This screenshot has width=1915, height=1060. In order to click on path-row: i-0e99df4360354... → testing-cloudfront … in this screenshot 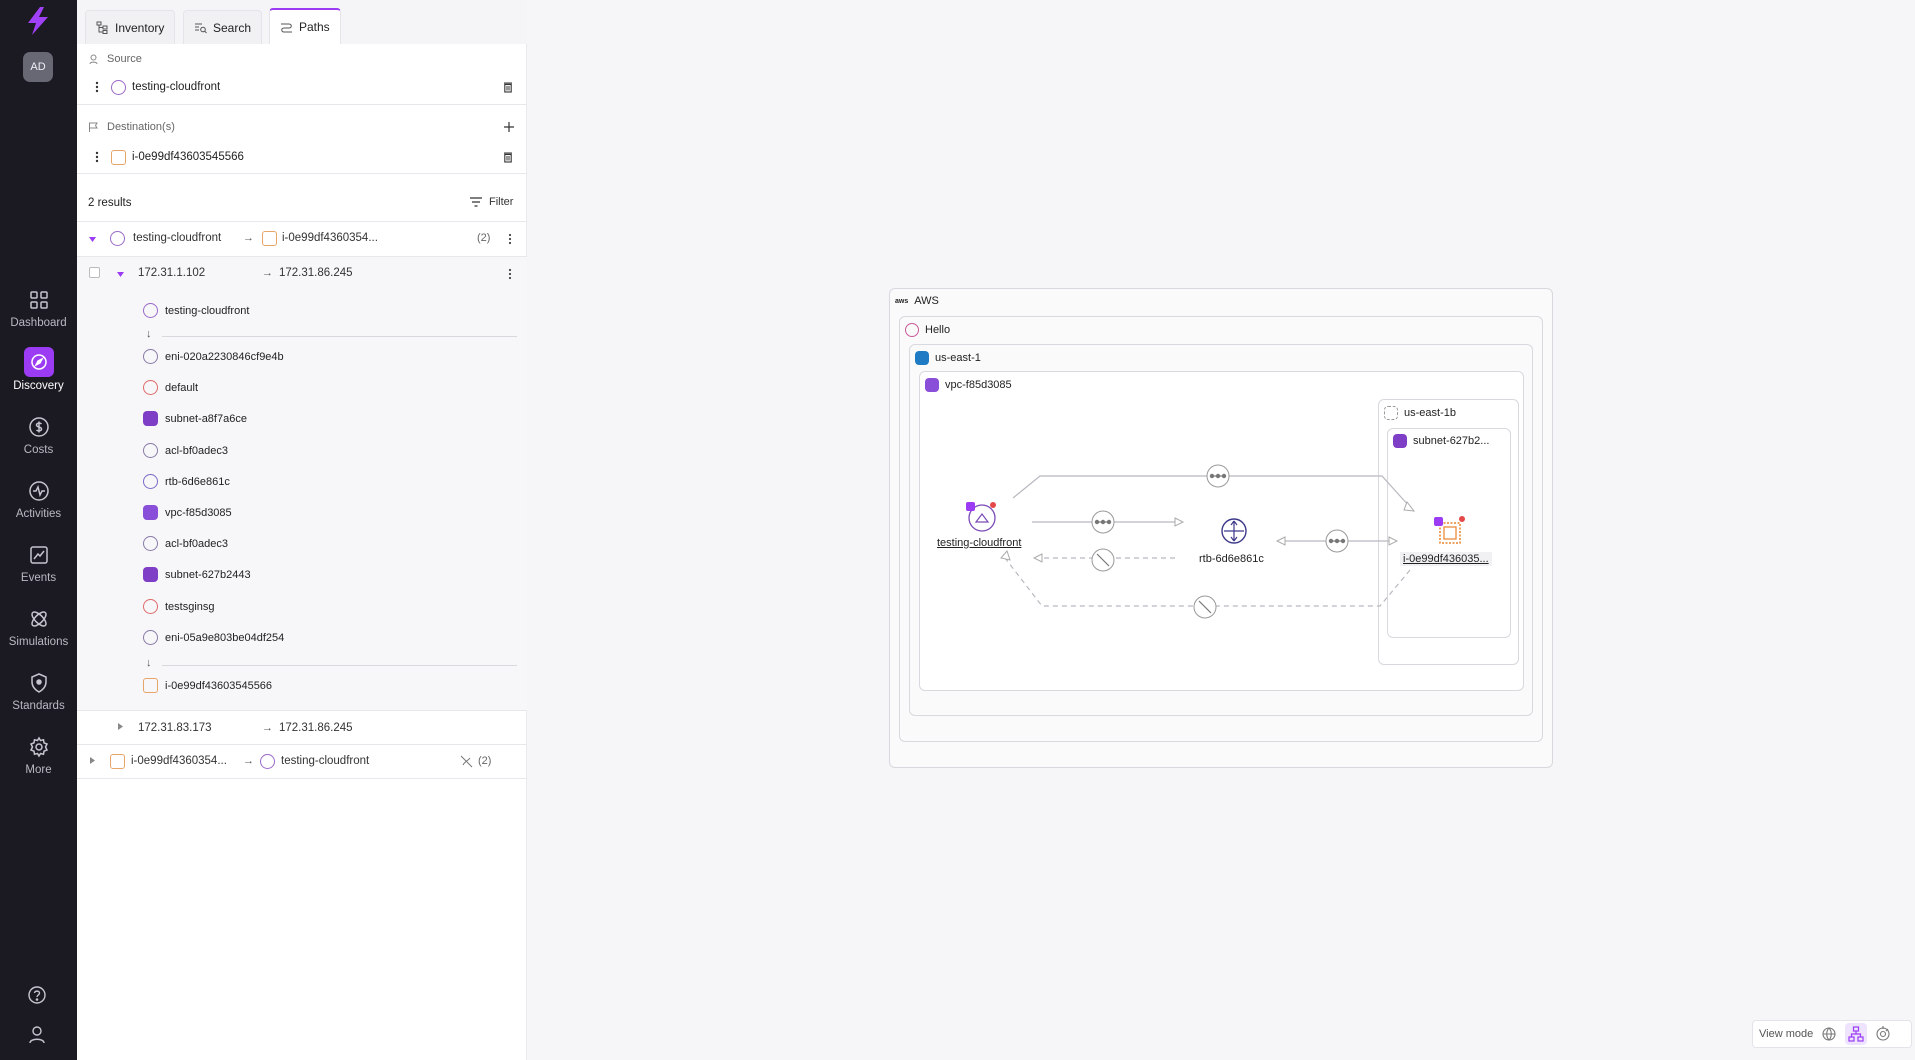, I will do `click(302, 761)`.